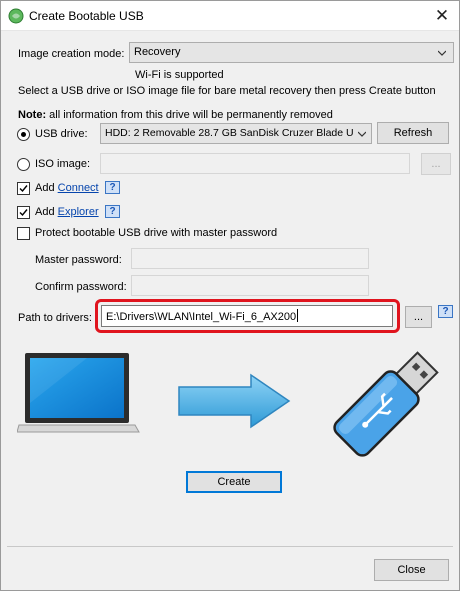 The height and width of the screenshot is (591, 460). What do you see at coordinates (250, 258) in the screenshot?
I see `master-password-input` at bounding box center [250, 258].